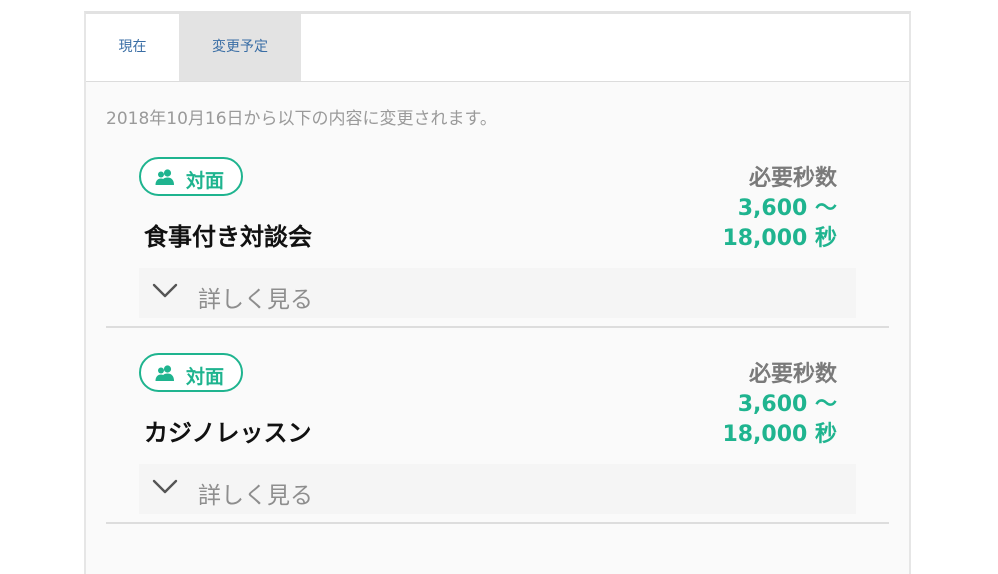  I want to click on item-title: 食事付き対談会, so click(228, 237).